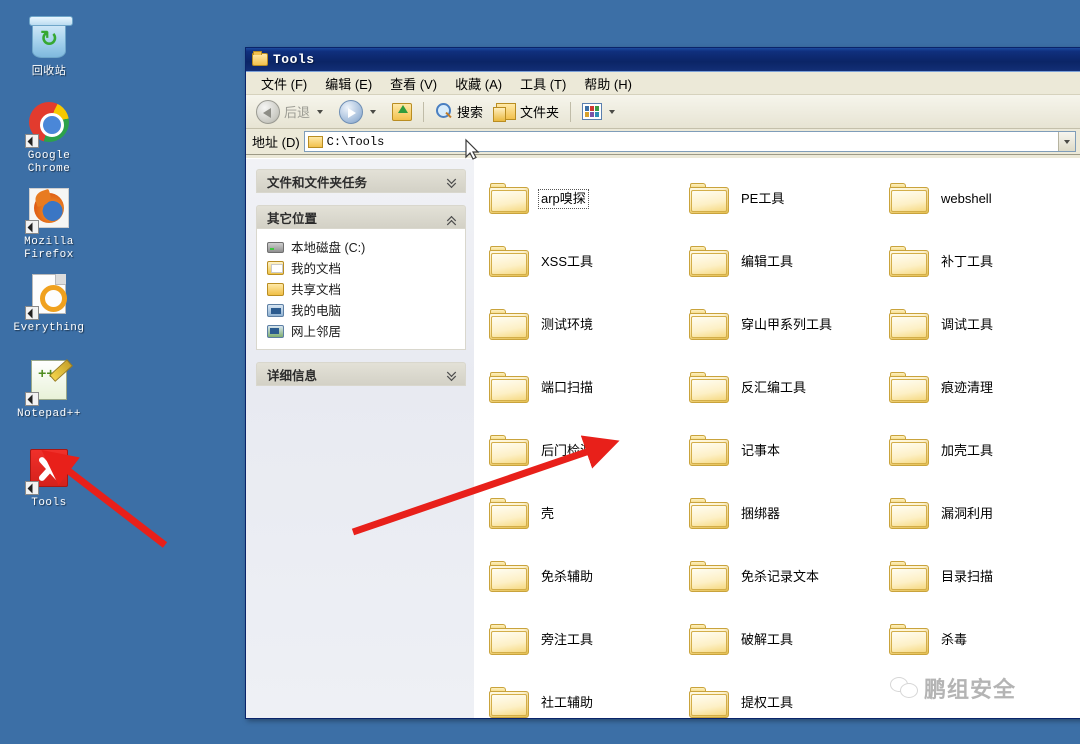 This screenshot has height=744, width=1080. I want to click on place-item-local-disk-c: 本地磁盘 (C:), so click(363, 246).